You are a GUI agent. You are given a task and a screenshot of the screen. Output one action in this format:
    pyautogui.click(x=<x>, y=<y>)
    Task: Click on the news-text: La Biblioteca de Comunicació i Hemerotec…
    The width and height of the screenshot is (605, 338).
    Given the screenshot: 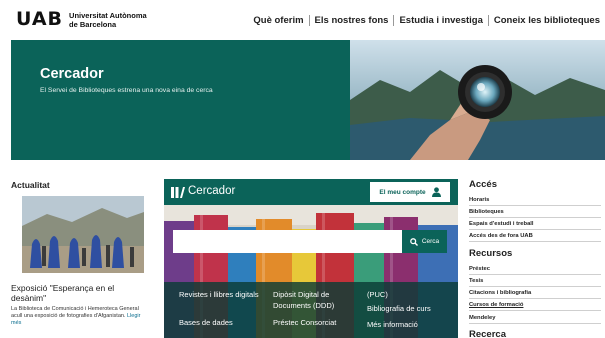 What is the action you would take?
    pyautogui.click(x=81, y=316)
    